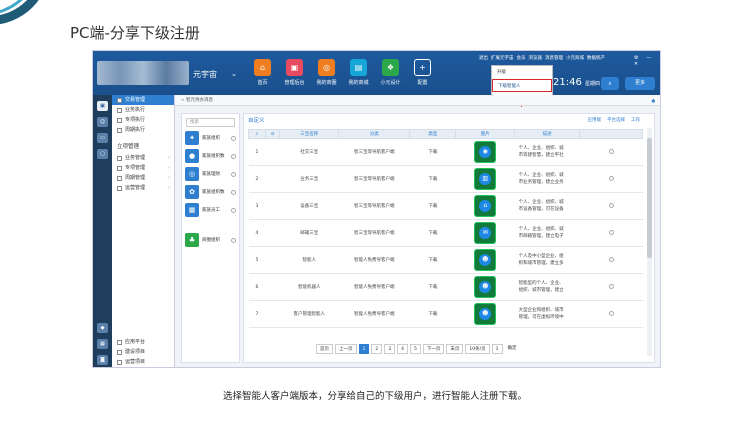  What do you see at coordinates (595, 120) in the screenshot?
I see `tool-link: 应用端` at bounding box center [595, 120].